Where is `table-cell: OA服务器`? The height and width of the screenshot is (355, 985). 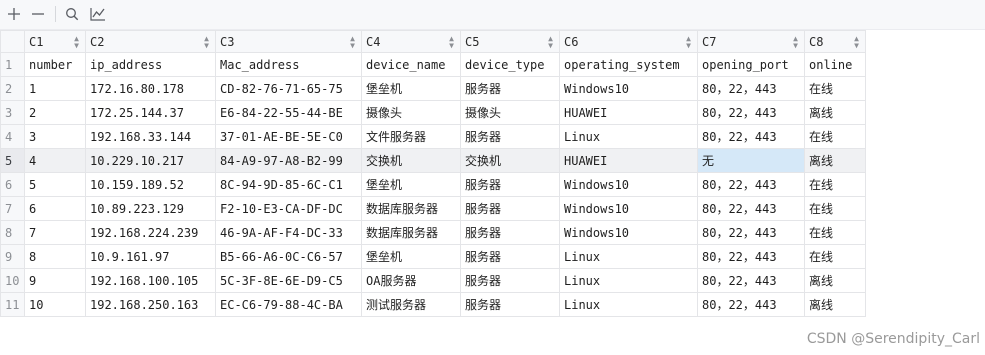 table-cell: OA服务器 is located at coordinates (411, 280).